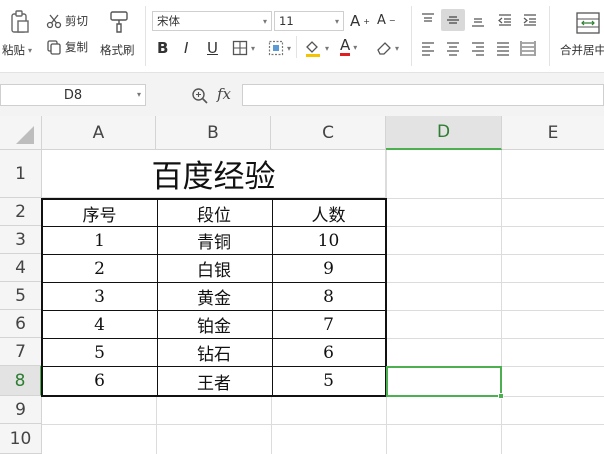  What do you see at coordinates (21, 240) in the screenshot?
I see `row-header-3: 3` at bounding box center [21, 240].